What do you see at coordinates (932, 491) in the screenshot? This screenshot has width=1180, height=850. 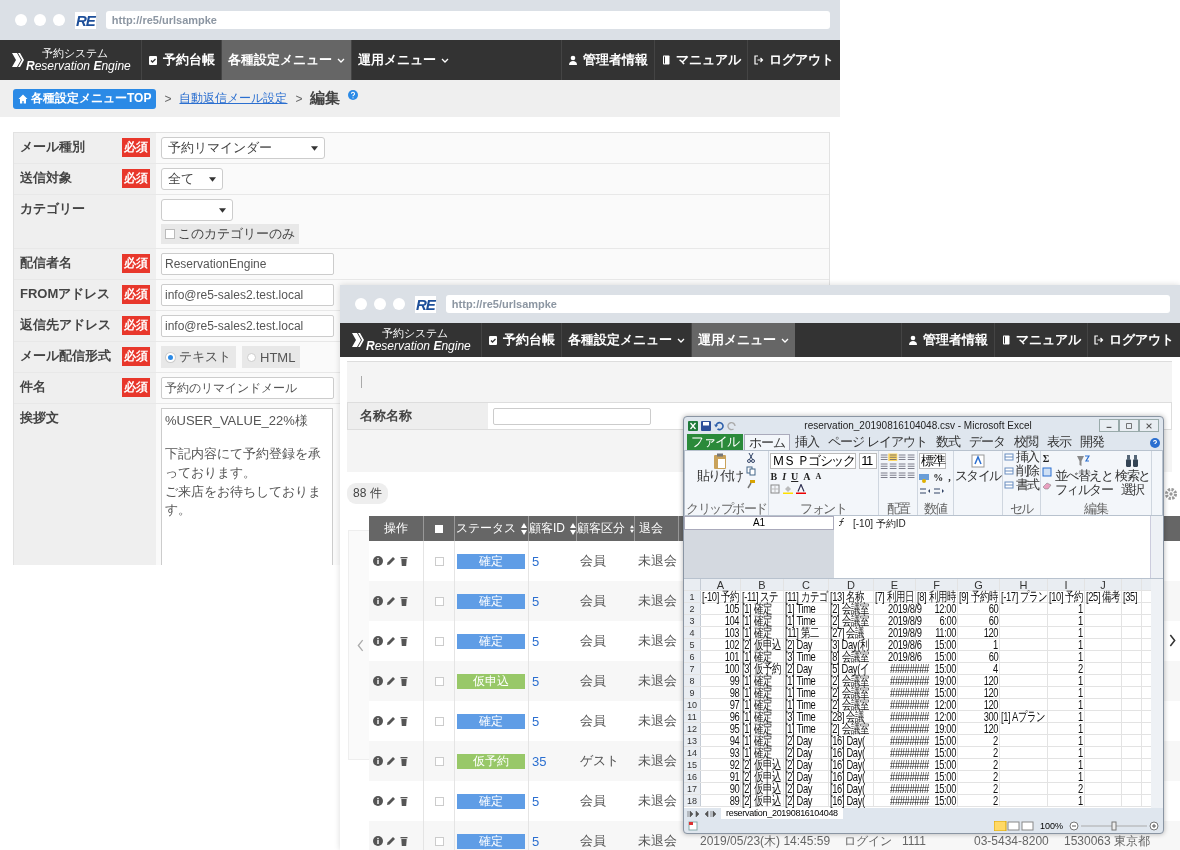 I see `decimal-buttons-drawing` at bounding box center [932, 491].